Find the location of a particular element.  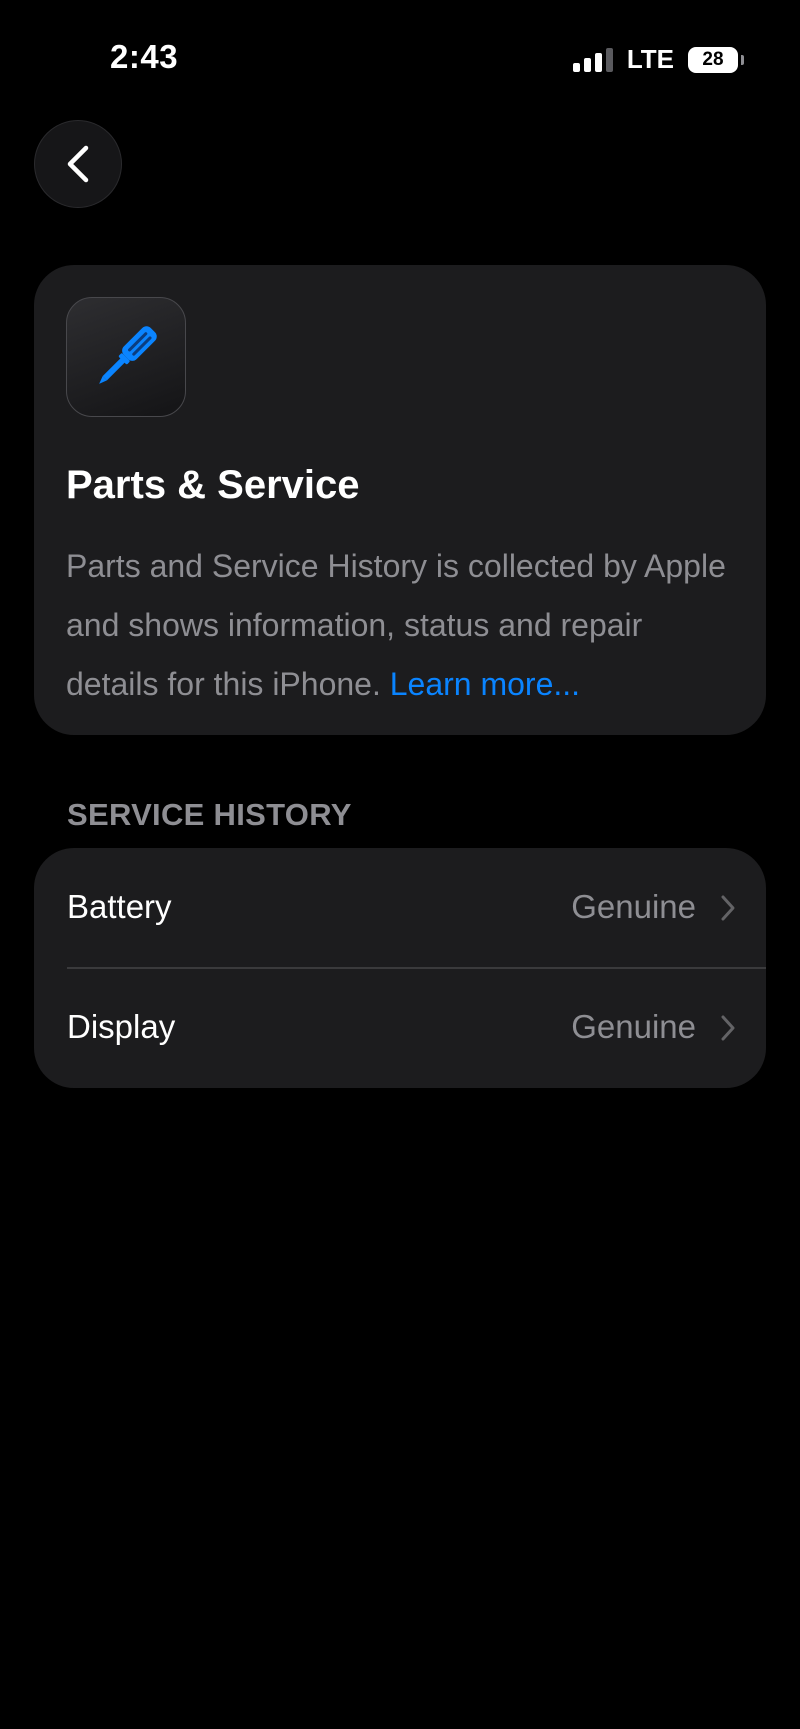

chevron-left-icon is located at coordinates (78, 164).